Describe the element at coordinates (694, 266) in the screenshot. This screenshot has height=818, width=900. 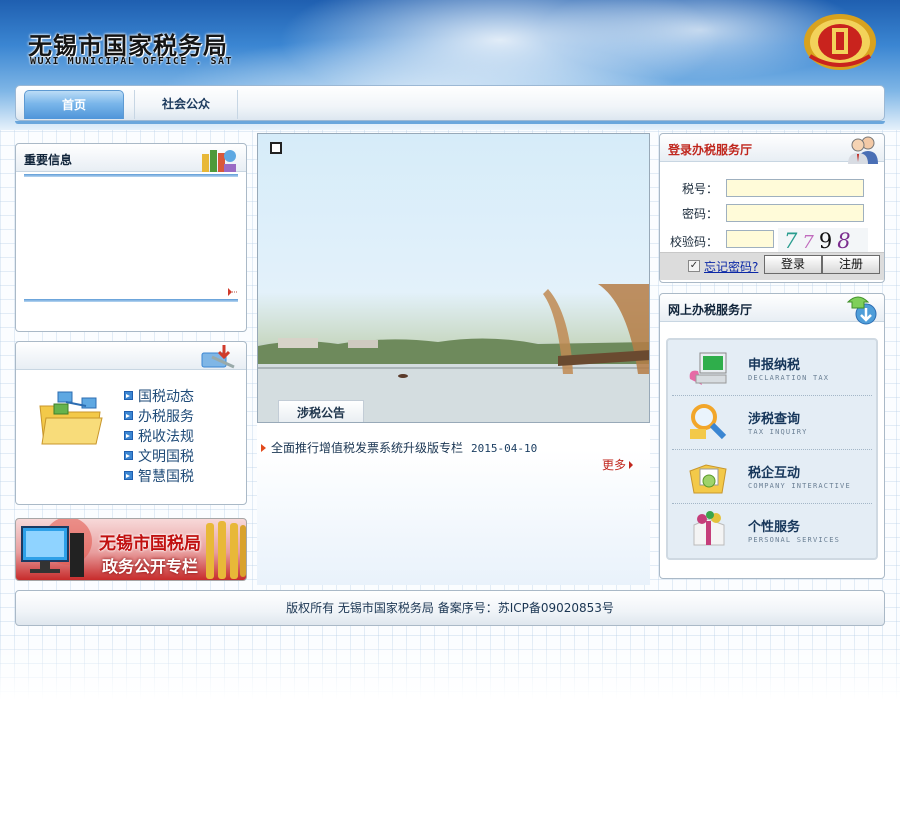
I see `remember-checkbox: ✓` at that location.